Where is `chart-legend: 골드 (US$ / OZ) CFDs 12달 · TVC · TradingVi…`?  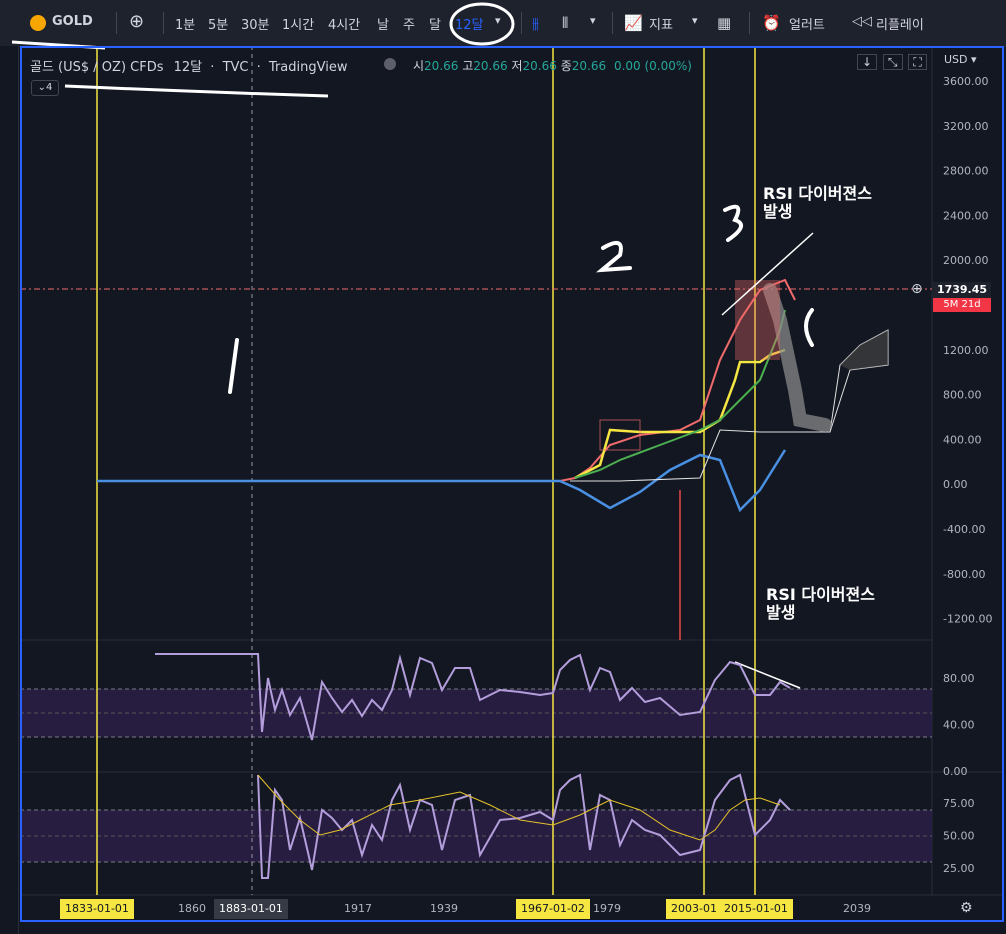 chart-legend: 골드 (US$ / OZ) CFDs 12달 · TVC · TradingVi… is located at coordinates (189, 67).